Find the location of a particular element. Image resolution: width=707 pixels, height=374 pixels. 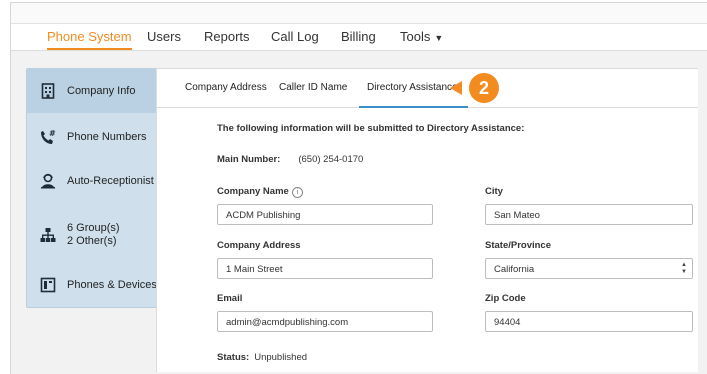

company-name-field: ACDM Publishing is located at coordinates (325, 214).